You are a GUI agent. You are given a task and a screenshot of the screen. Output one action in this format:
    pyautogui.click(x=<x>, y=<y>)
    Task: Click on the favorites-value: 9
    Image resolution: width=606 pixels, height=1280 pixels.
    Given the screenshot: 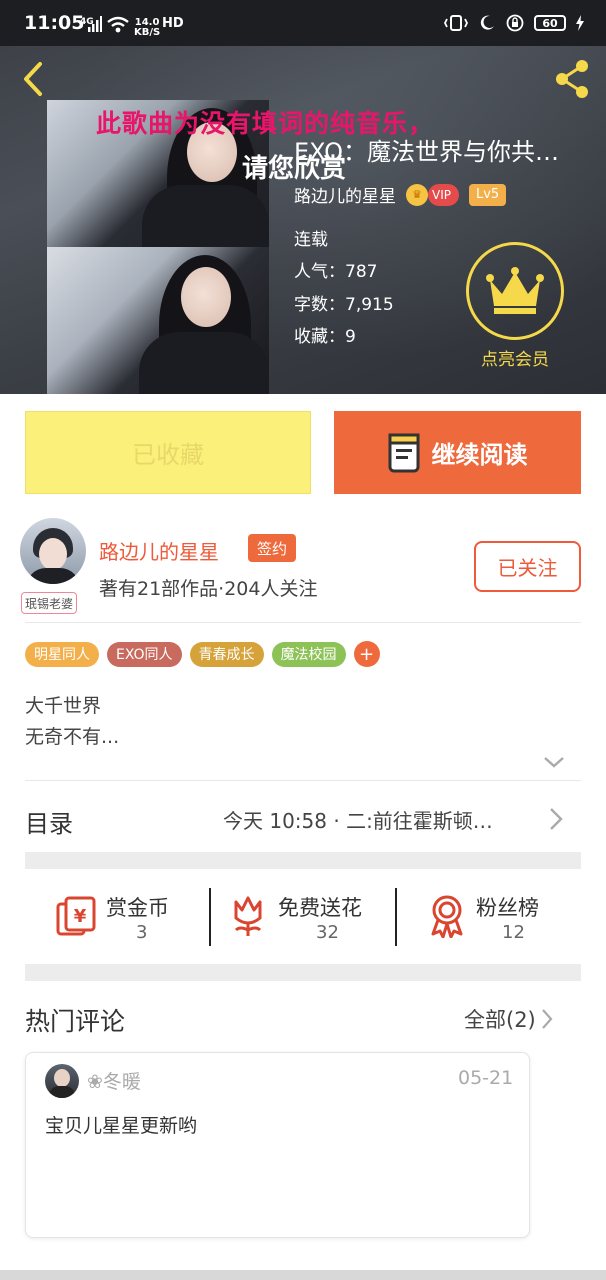 What is the action you would take?
    pyautogui.click(x=350, y=337)
    